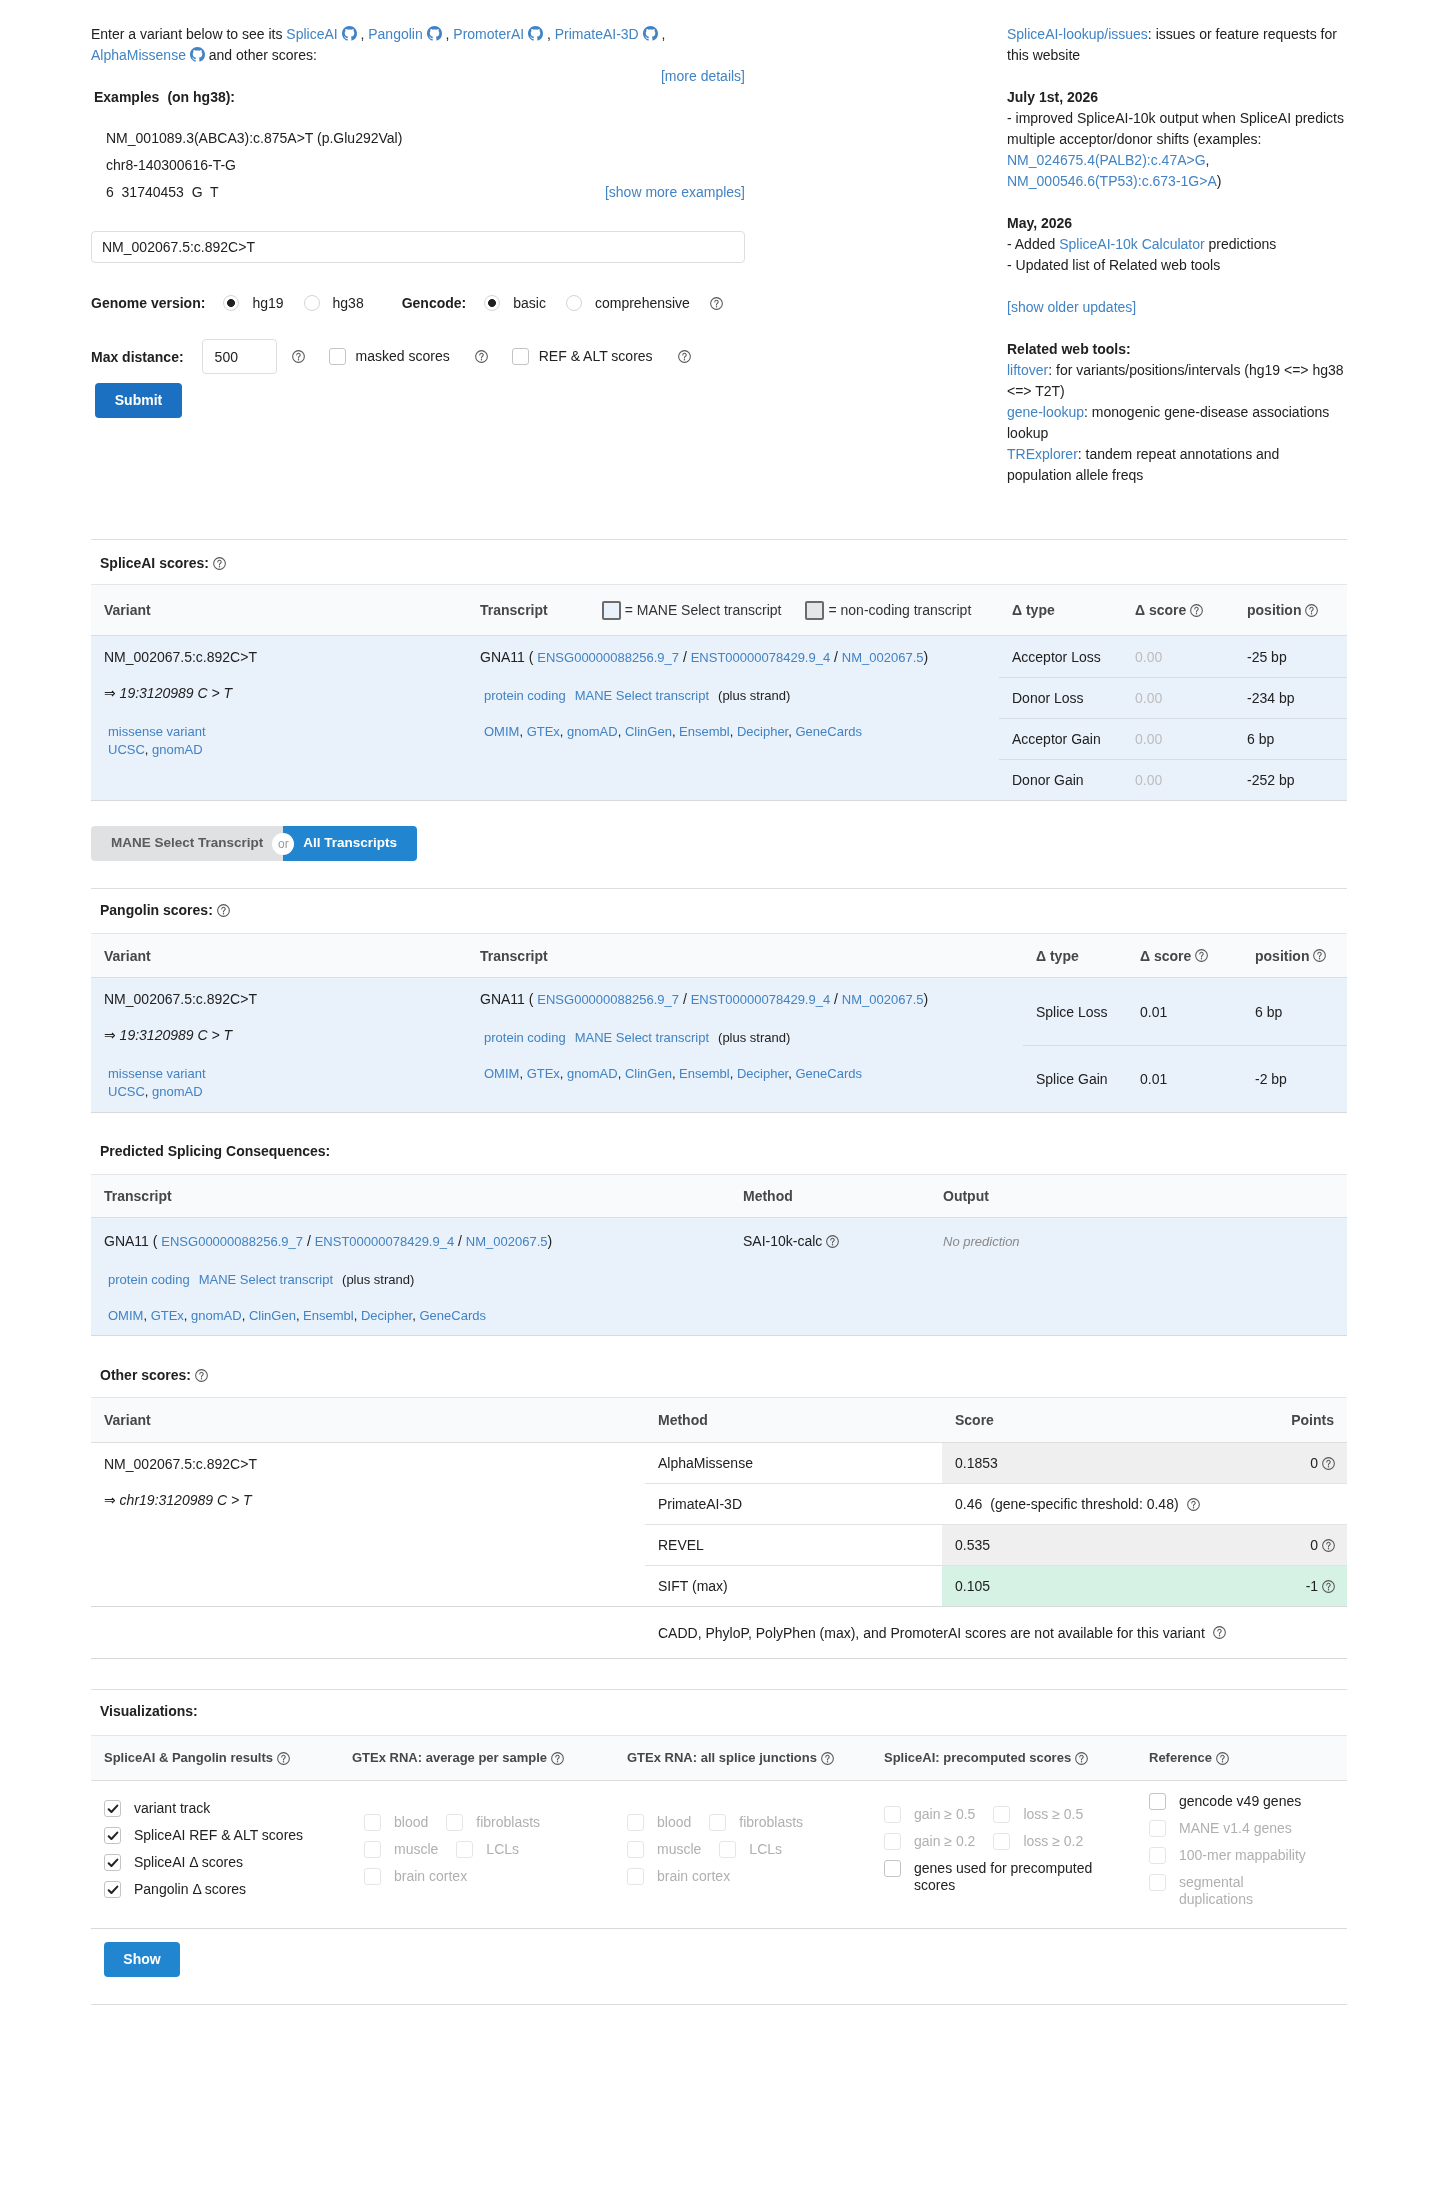 The height and width of the screenshot is (2200, 1454). What do you see at coordinates (312, 34) in the screenshot?
I see `tool-link: SpliceAI` at bounding box center [312, 34].